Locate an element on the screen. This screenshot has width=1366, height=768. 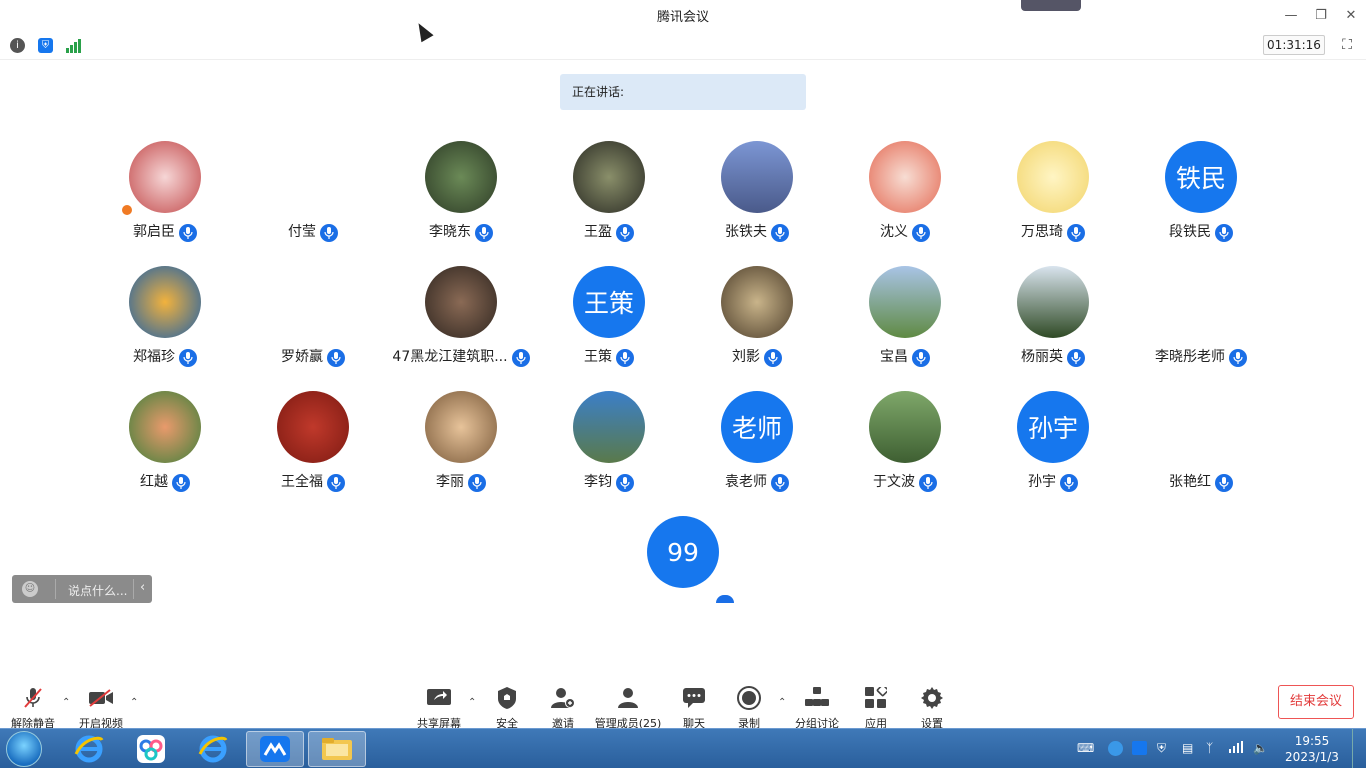
participant-tile: 宝昌 is located at coordinates (905, 321).